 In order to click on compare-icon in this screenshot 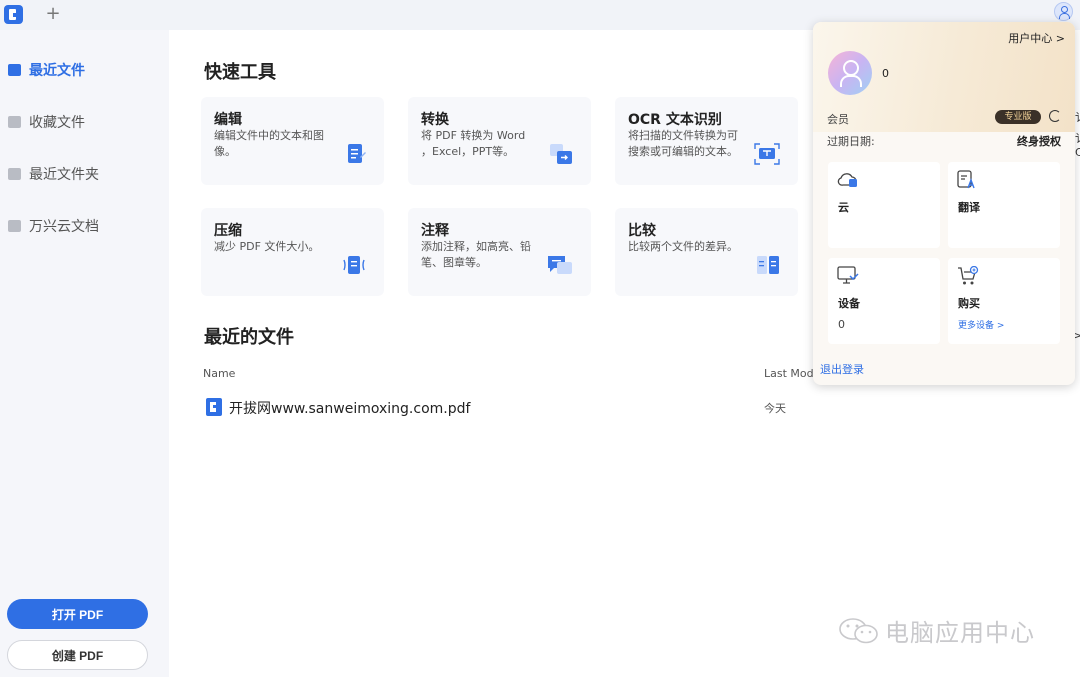, I will do `click(768, 265)`.